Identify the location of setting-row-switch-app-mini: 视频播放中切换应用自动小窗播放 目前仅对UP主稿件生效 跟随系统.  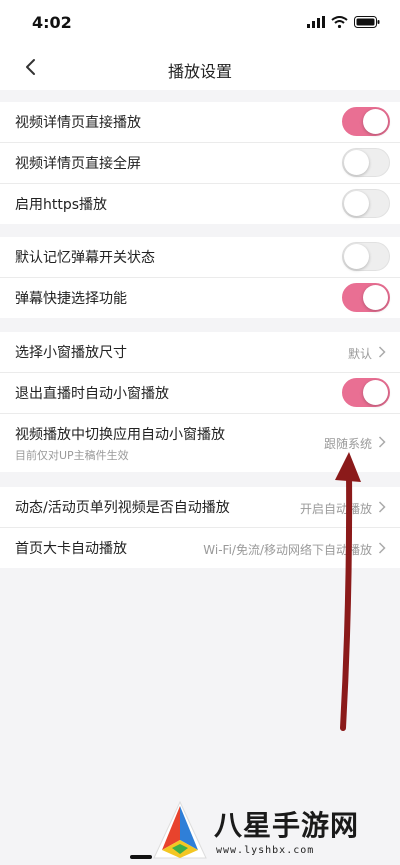
(200, 443).